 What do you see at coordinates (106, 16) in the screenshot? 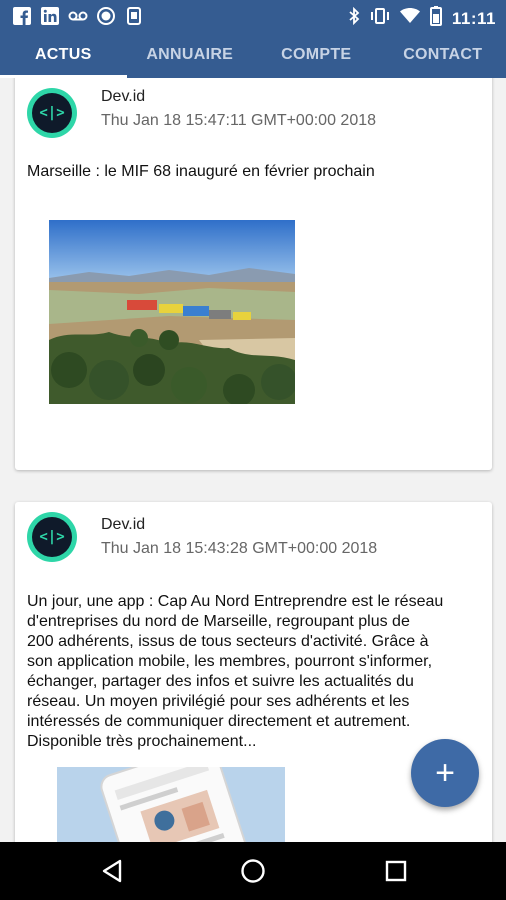
I see `record-icon` at bounding box center [106, 16].